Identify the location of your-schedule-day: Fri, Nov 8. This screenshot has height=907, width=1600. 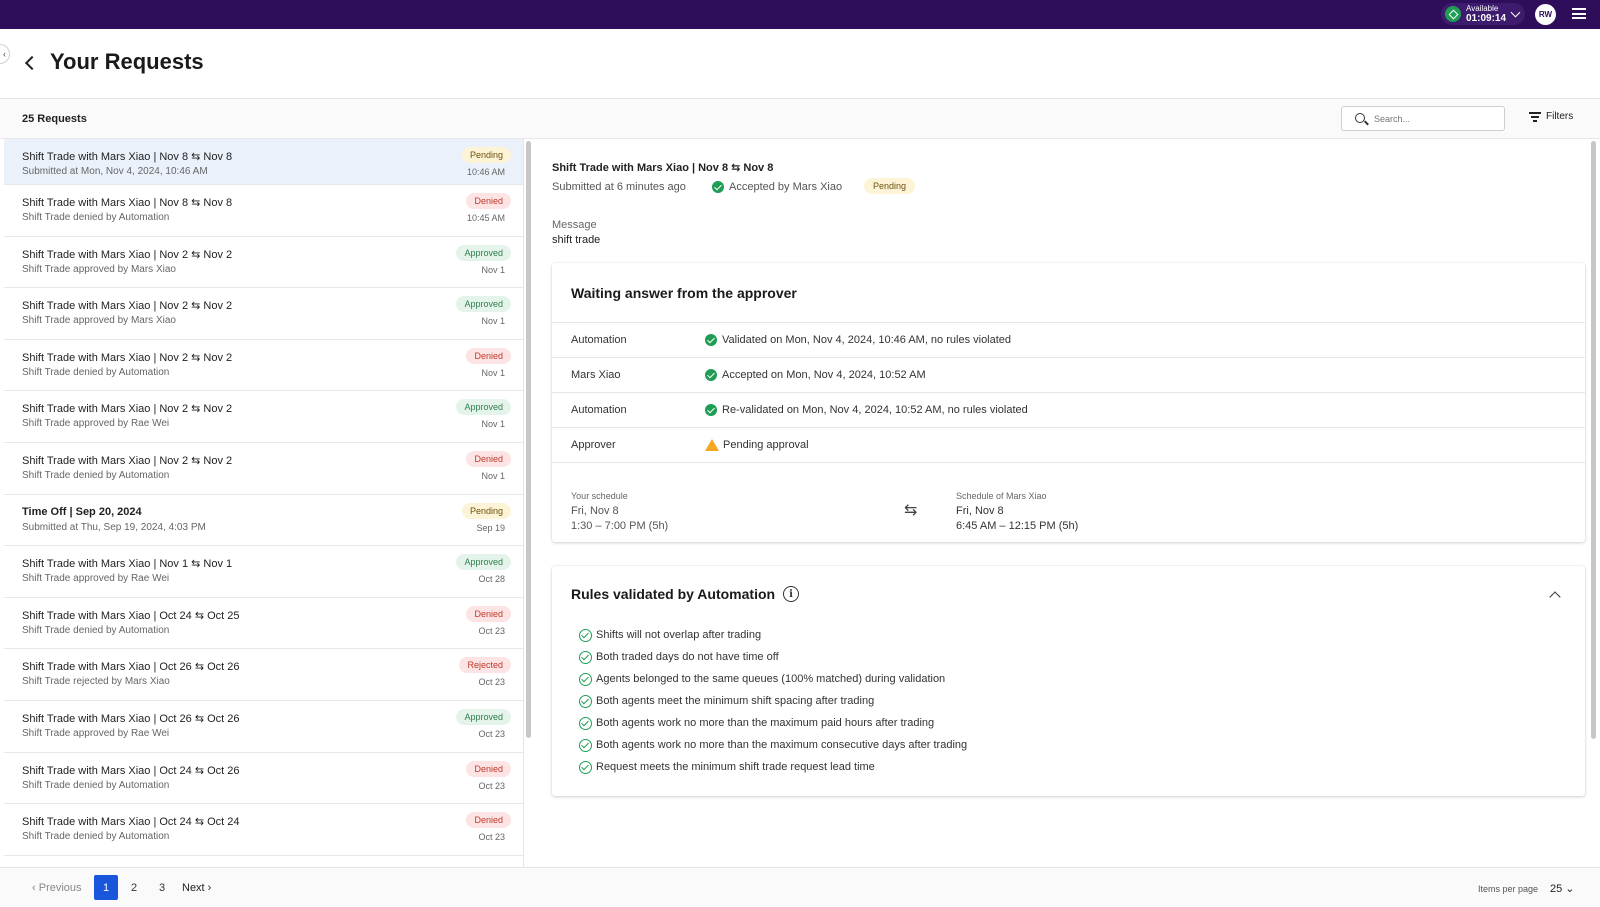
(595, 511).